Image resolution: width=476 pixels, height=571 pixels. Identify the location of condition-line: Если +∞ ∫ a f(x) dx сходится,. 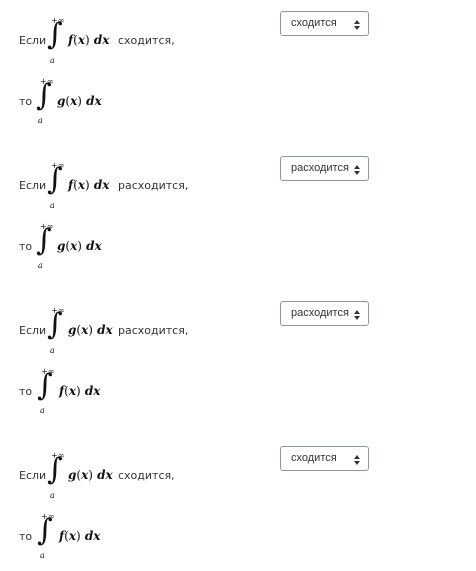
(130, 40).